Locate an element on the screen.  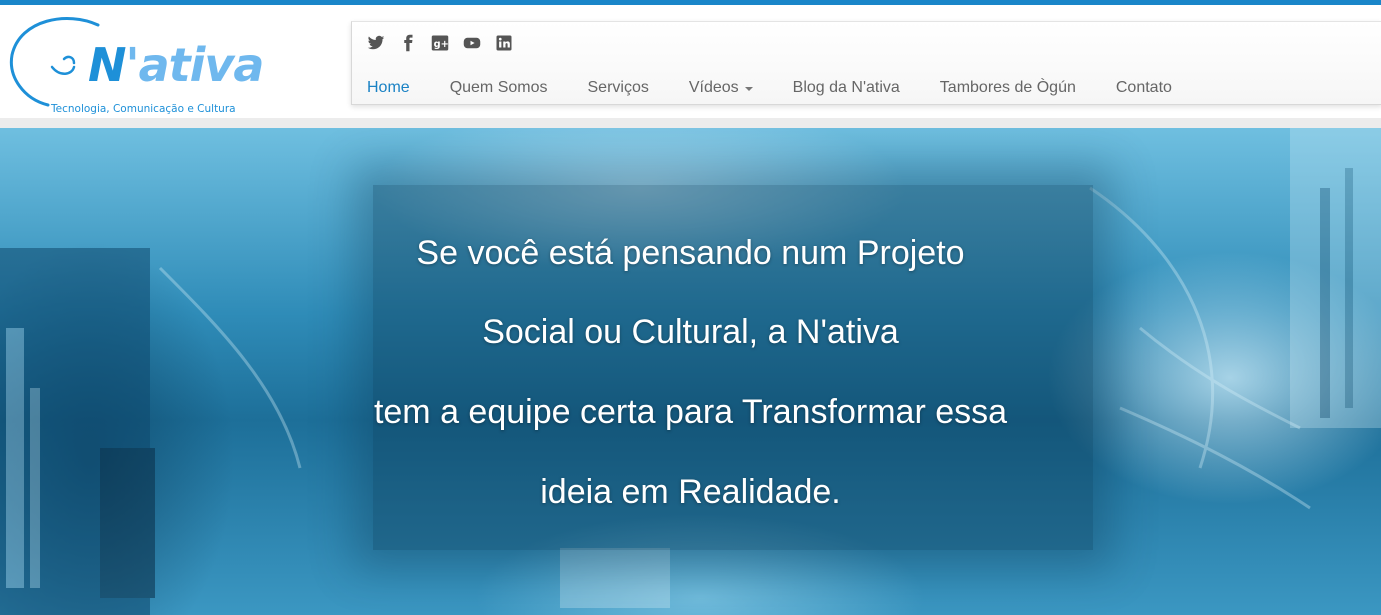
google-plus-icon: g+ is located at coordinates (440, 43).